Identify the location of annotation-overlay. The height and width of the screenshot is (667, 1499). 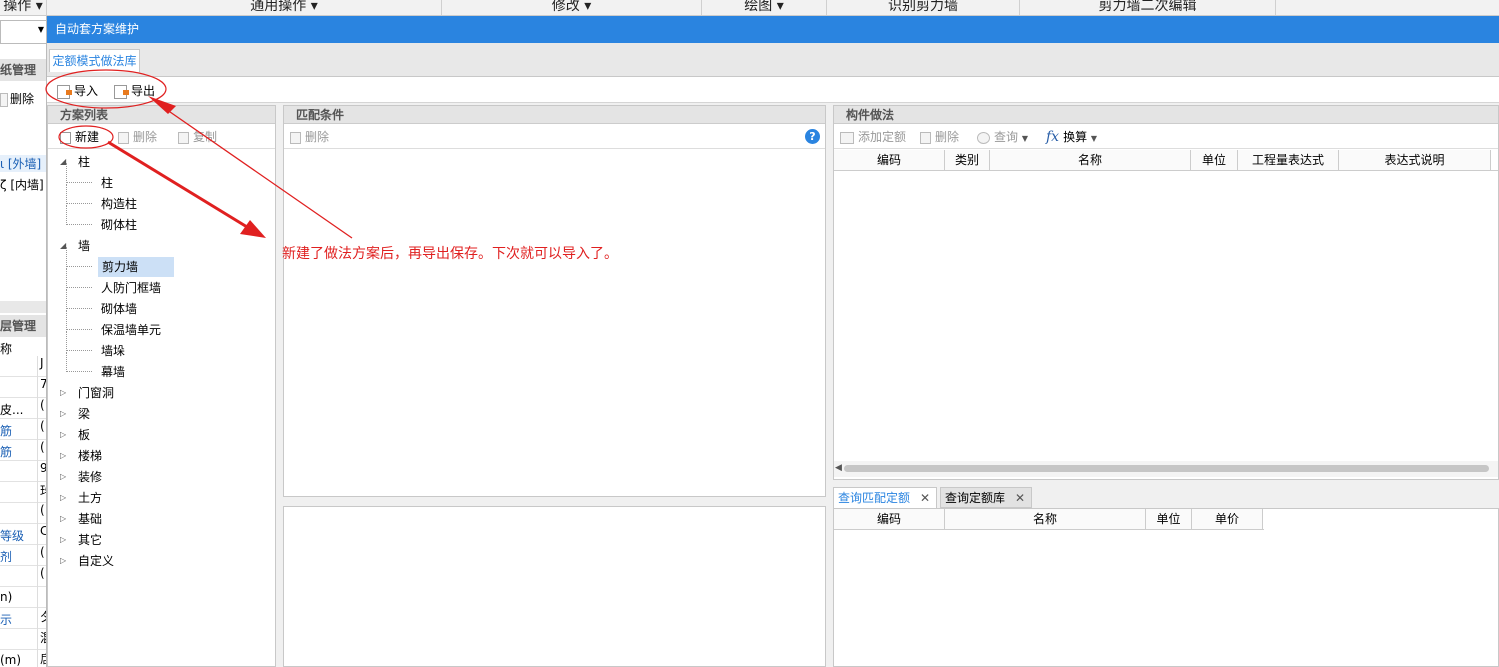
(199, 154).